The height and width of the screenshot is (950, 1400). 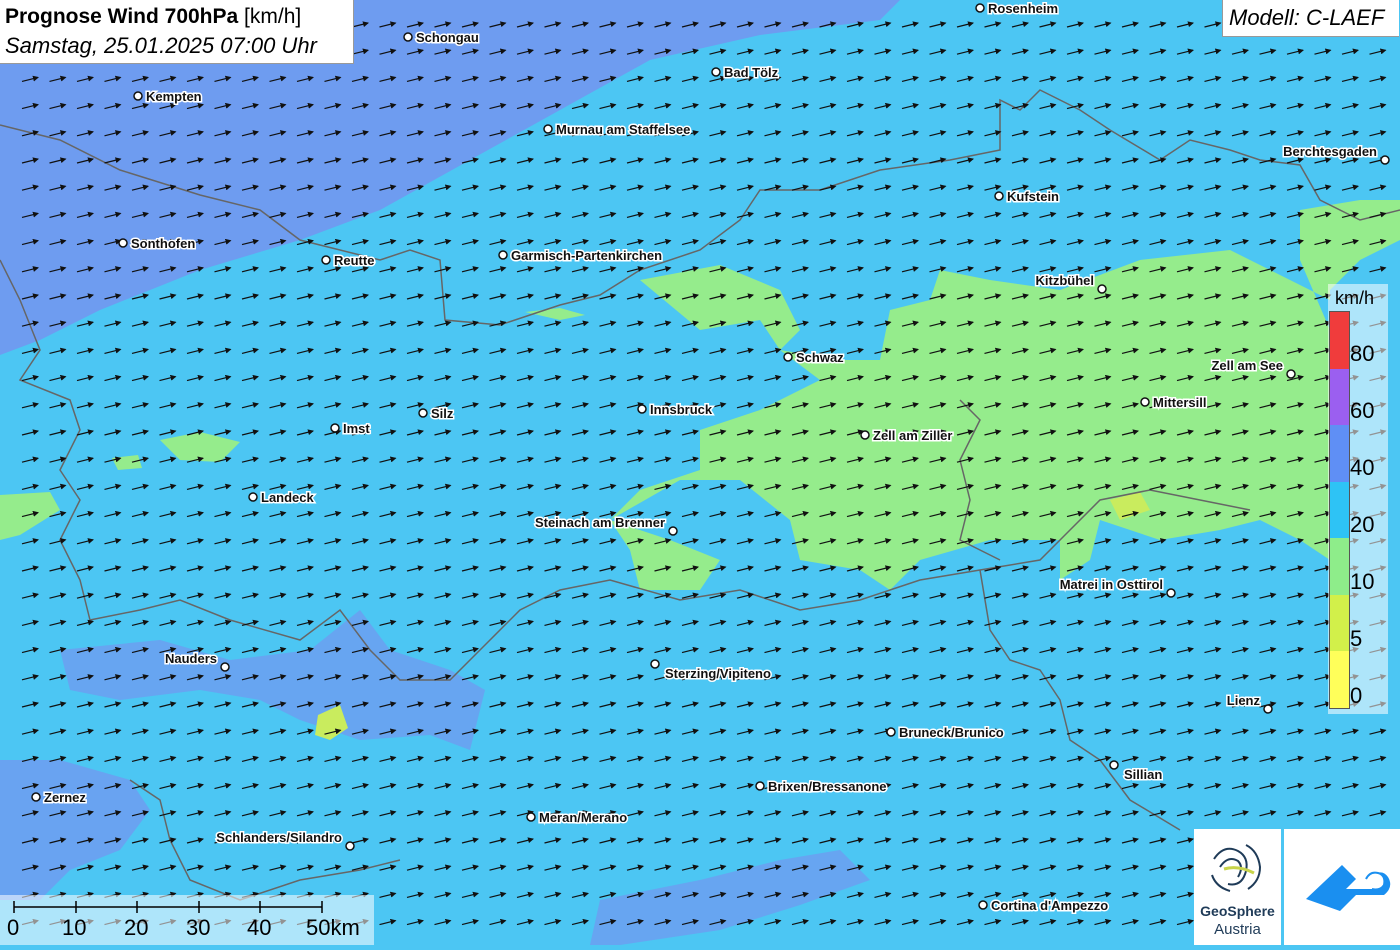 I want to click on city-label: Lienz, so click(x=1244, y=700).